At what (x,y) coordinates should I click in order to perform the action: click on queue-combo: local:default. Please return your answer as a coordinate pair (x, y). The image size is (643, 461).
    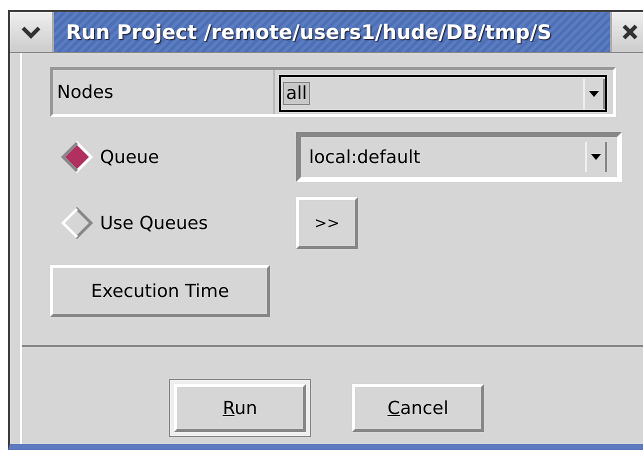
    Looking at the image, I should click on (459, 157).